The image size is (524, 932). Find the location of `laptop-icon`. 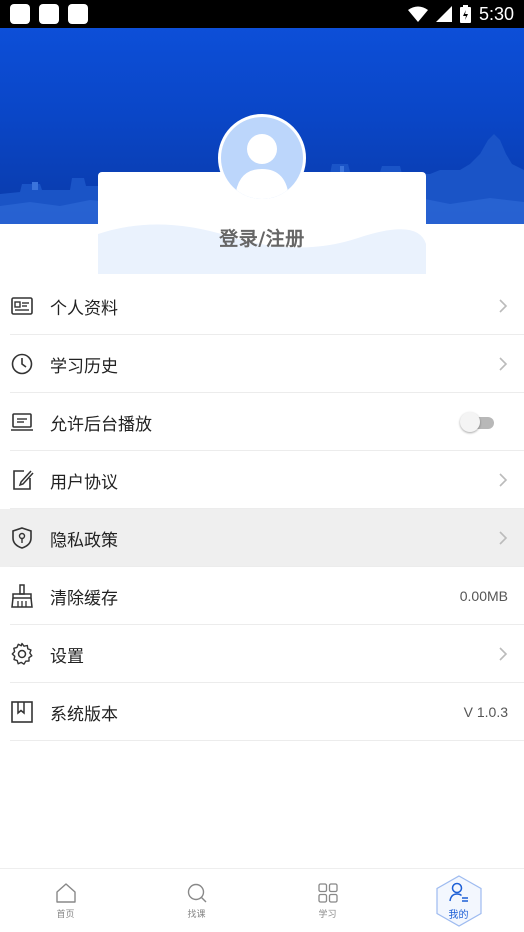

laptop-icon is located at coordinates (22, 422).